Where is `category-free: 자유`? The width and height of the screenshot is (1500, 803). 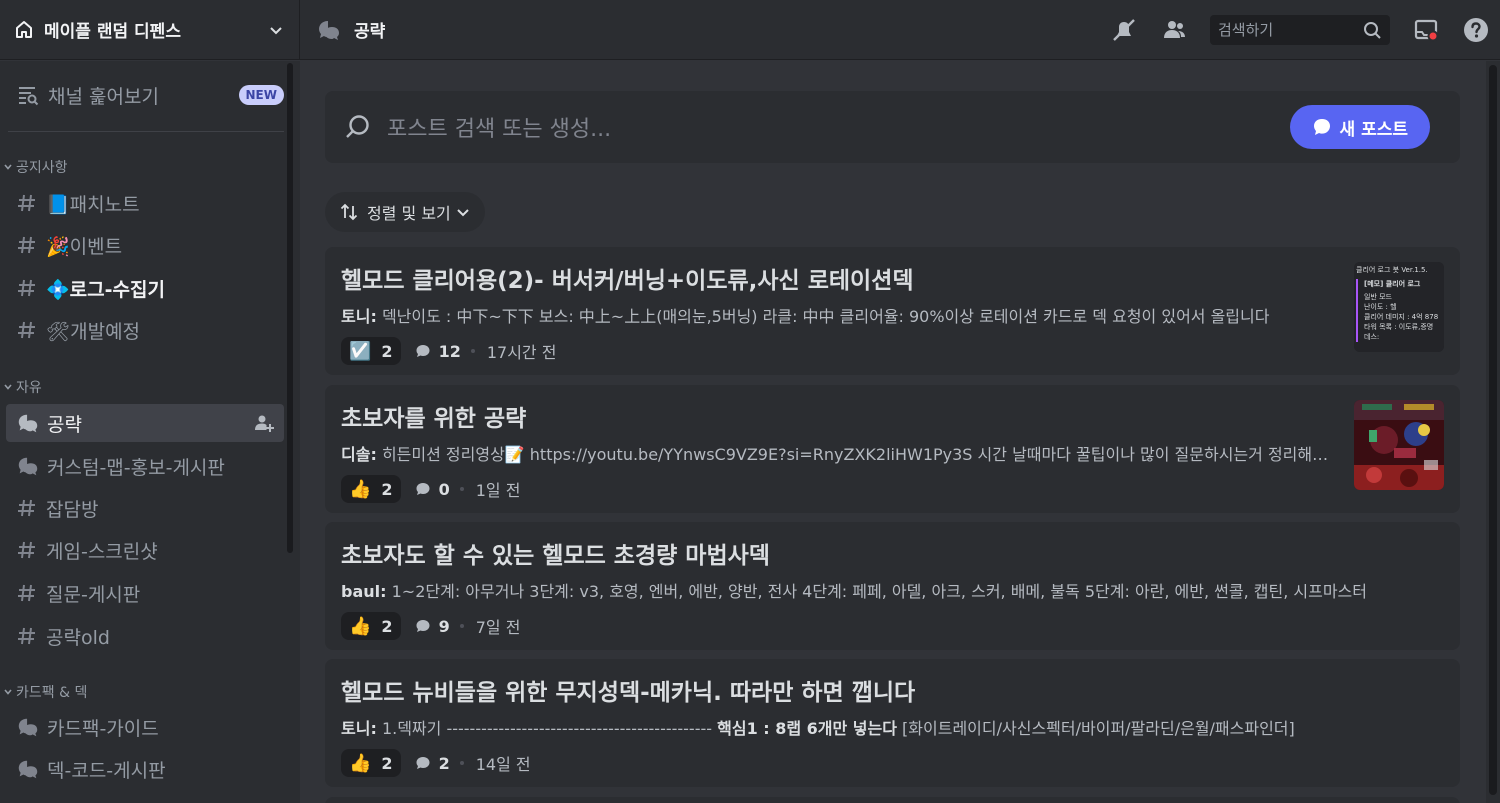 category-free: 자유 is located at coordinates (22, 387).